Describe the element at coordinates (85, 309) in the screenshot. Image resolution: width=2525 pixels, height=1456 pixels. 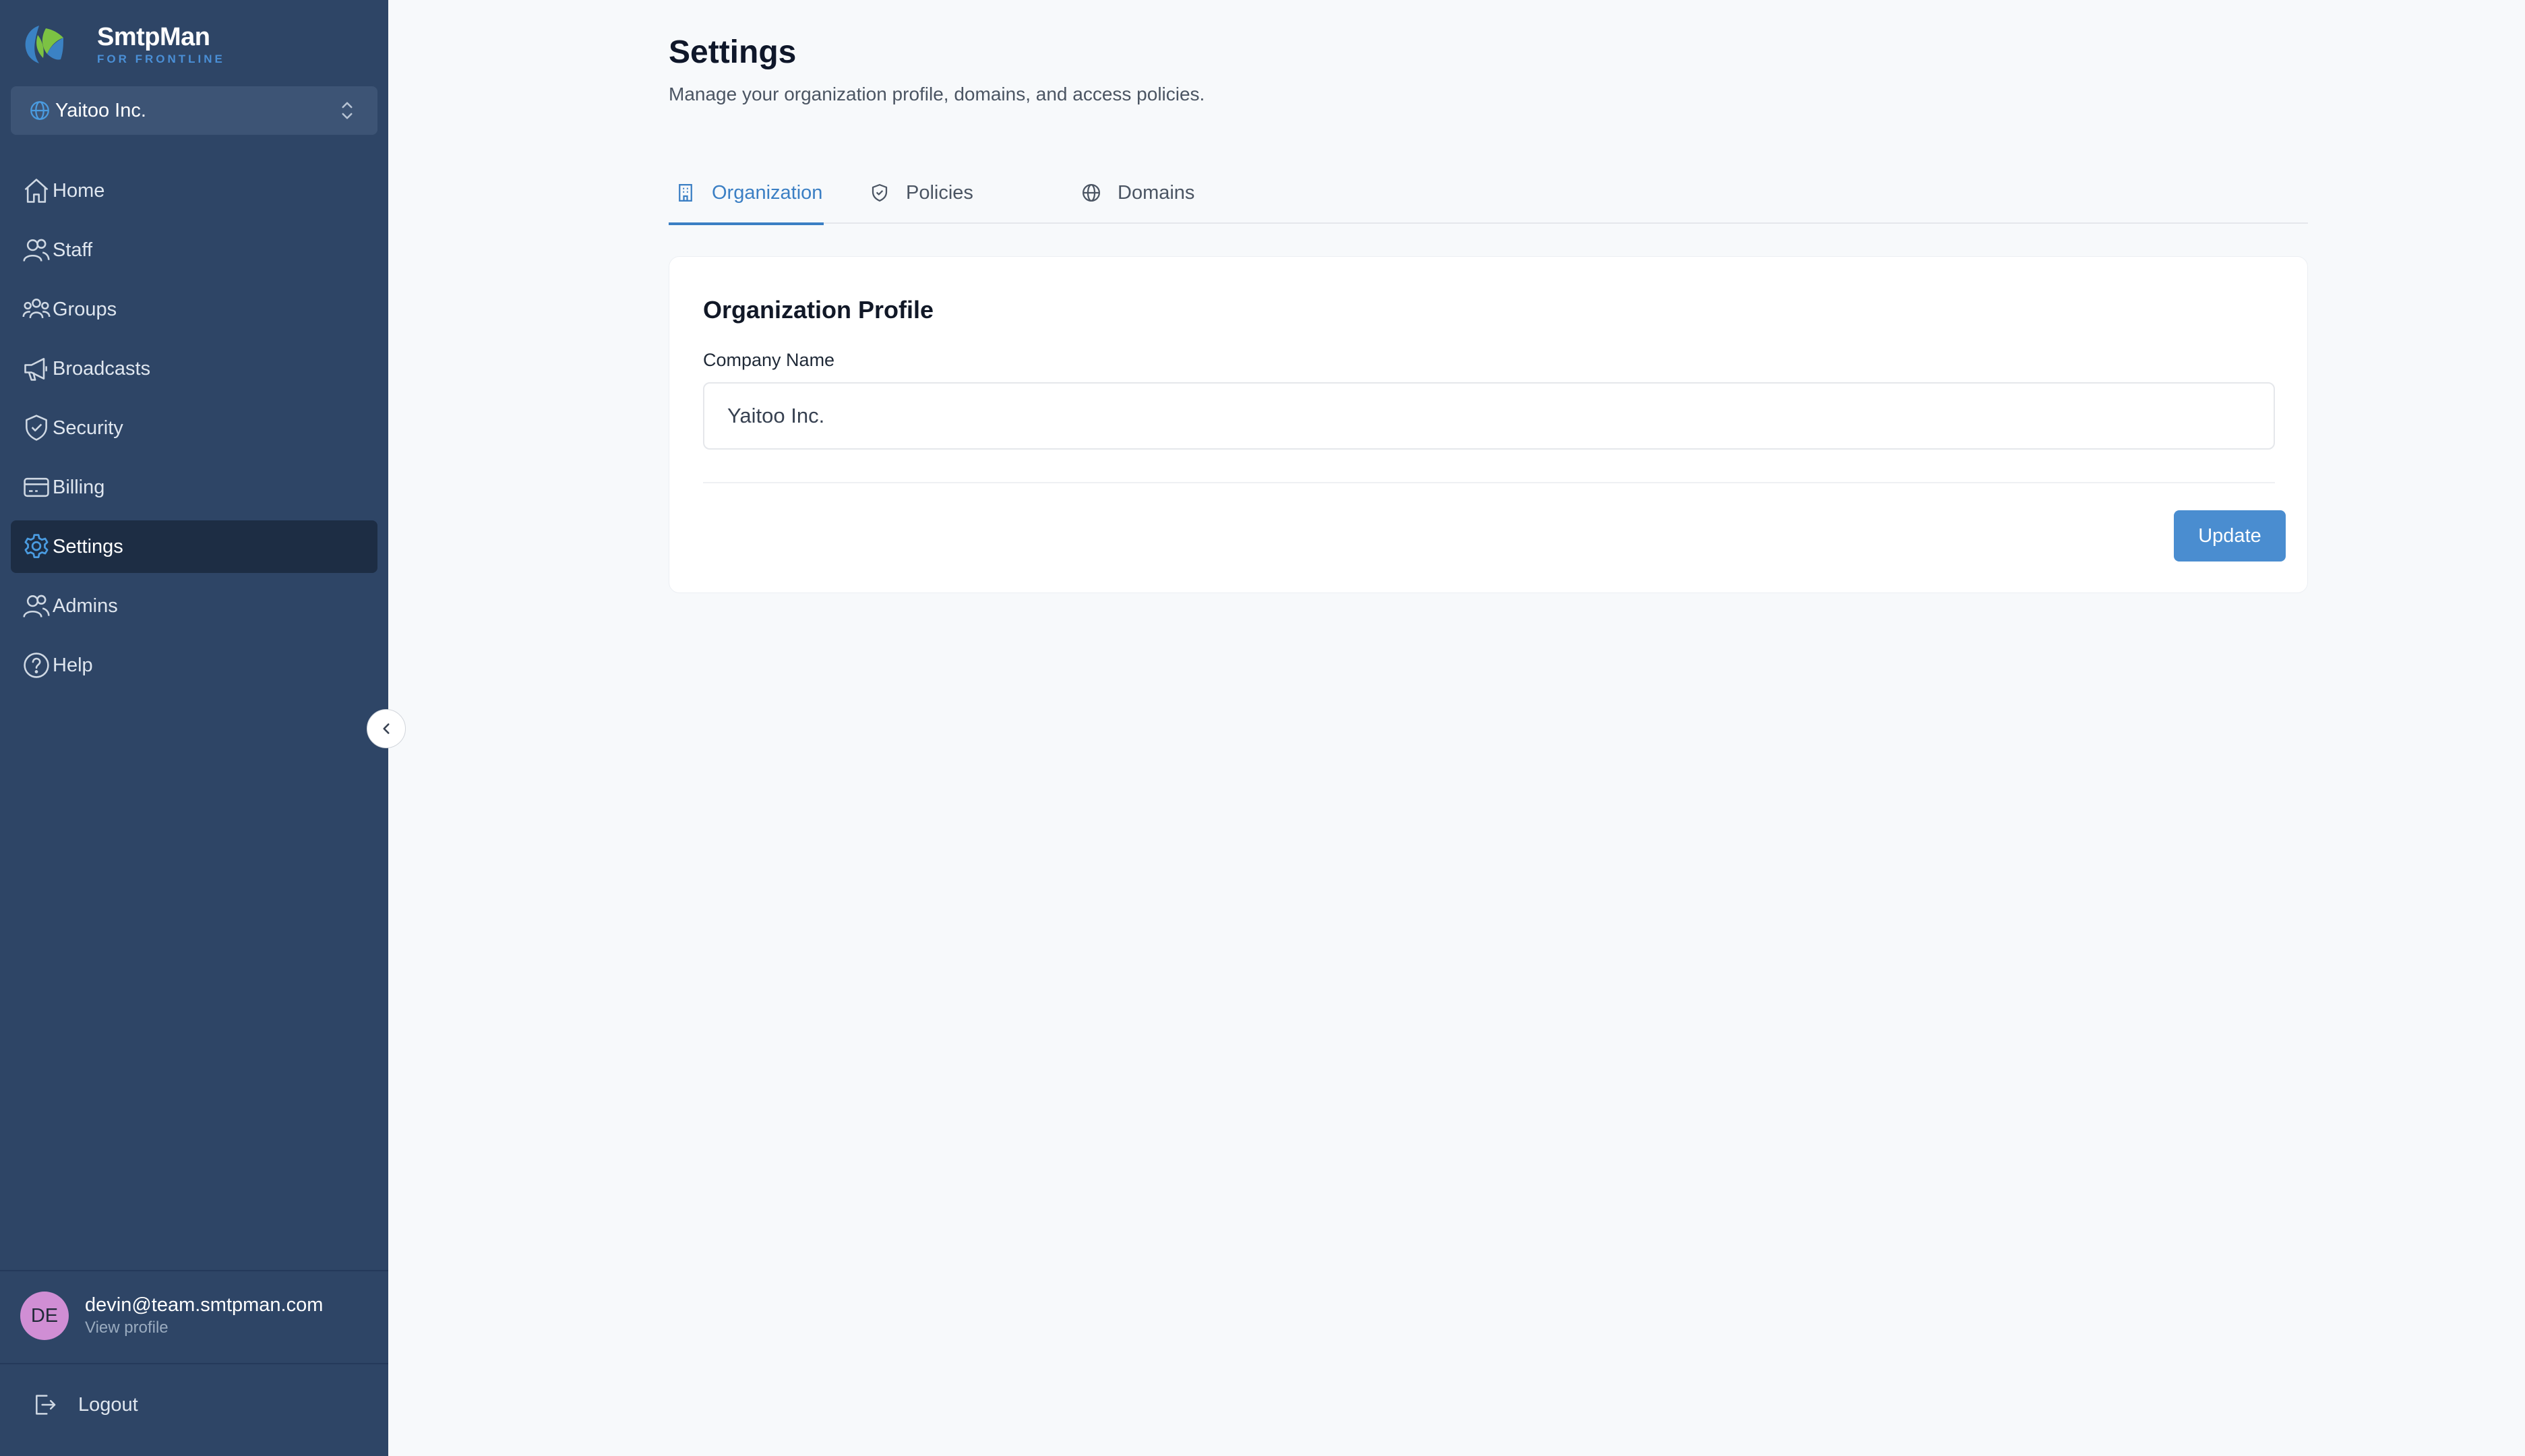
I see `sidebar-item-label: Groups` at that location.